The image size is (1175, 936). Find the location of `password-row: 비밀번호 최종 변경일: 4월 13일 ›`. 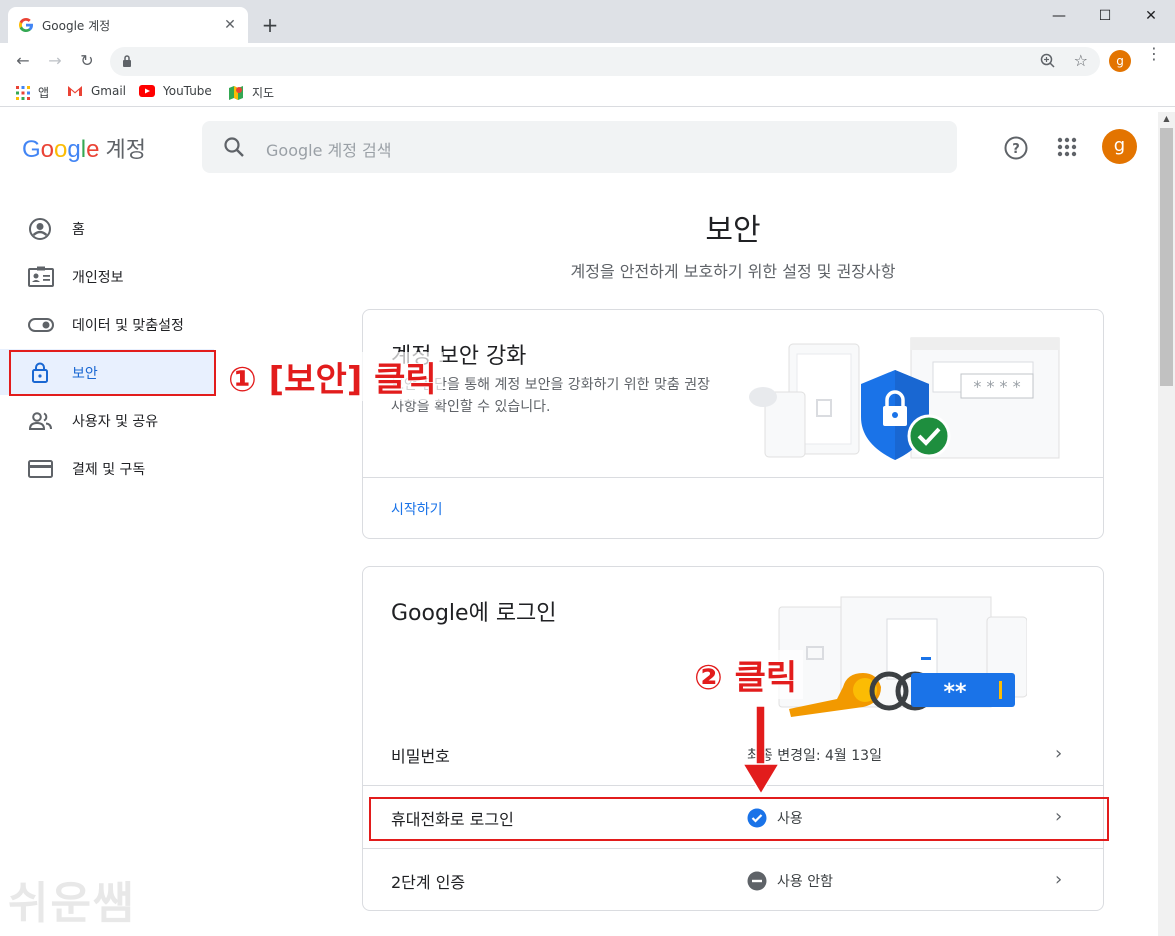

password-row: 비밀번호 최종 변경일: 4월 13일 › is located at coordinates (733, 754).